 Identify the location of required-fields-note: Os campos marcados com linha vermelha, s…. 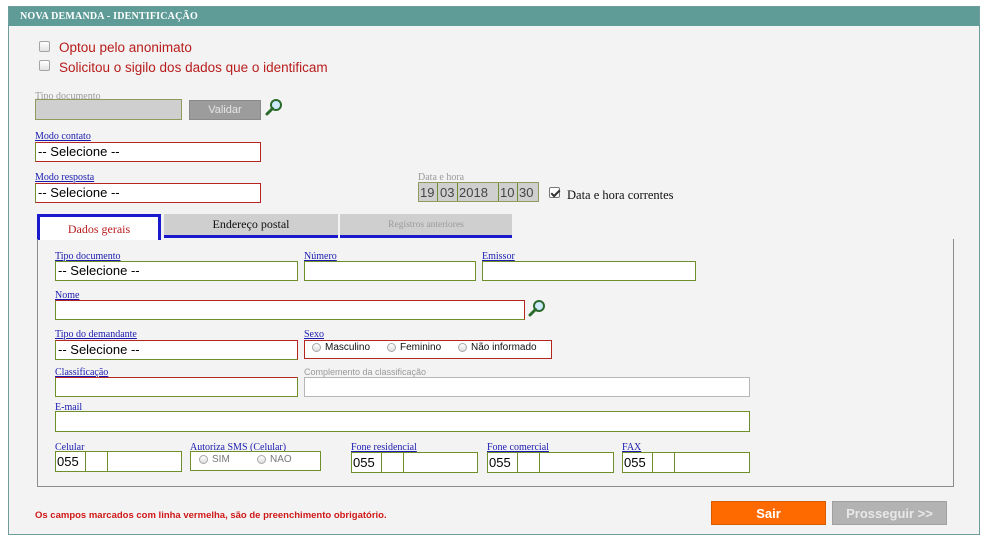
(211, 515).